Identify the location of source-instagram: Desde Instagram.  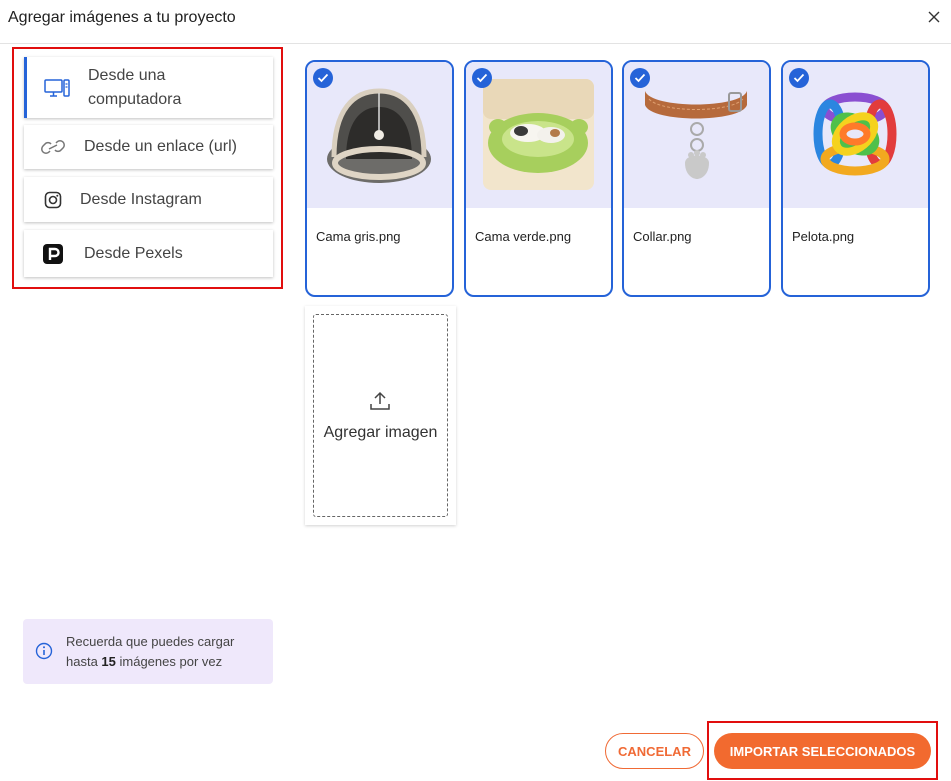
(148, 199).